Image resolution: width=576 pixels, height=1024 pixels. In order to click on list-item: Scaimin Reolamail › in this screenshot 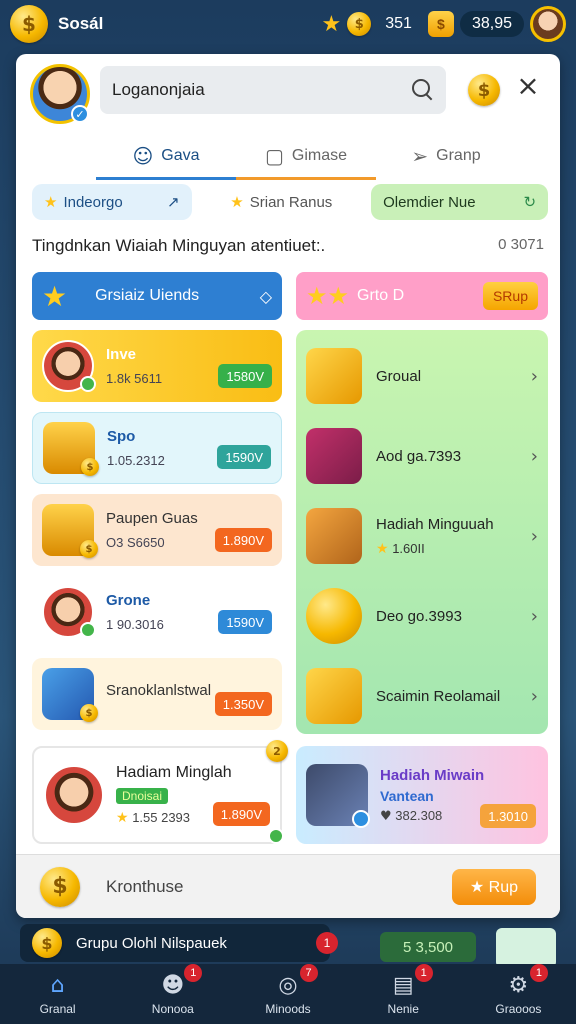, I will do `click(422, 696)`.